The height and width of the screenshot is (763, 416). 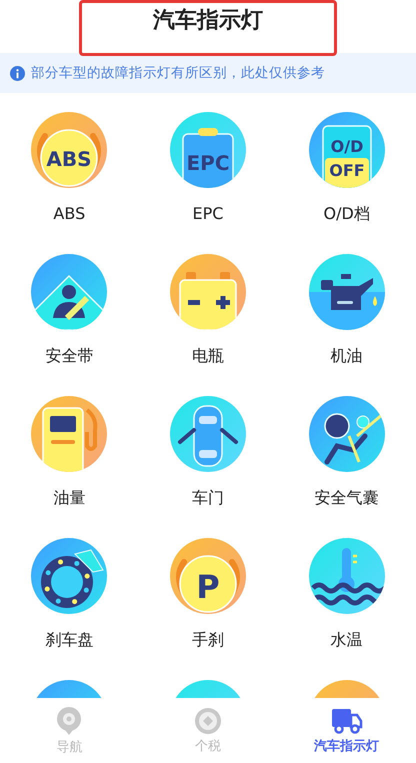 I want to click on indicator-light-button: 水温, so click(x=346, y=595).